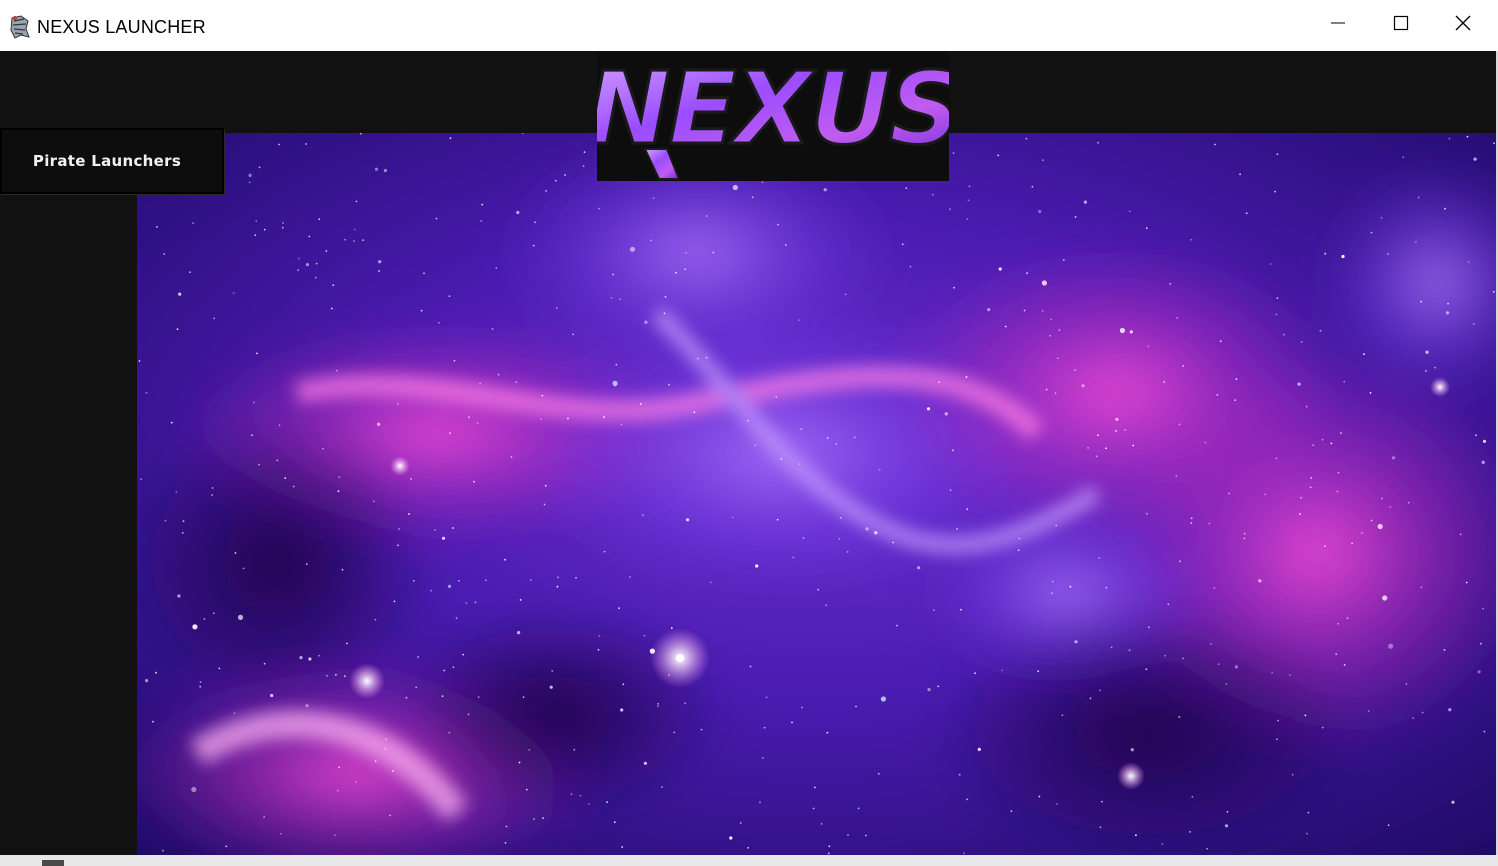  I want to click on close-icon, so click(1463, 25).